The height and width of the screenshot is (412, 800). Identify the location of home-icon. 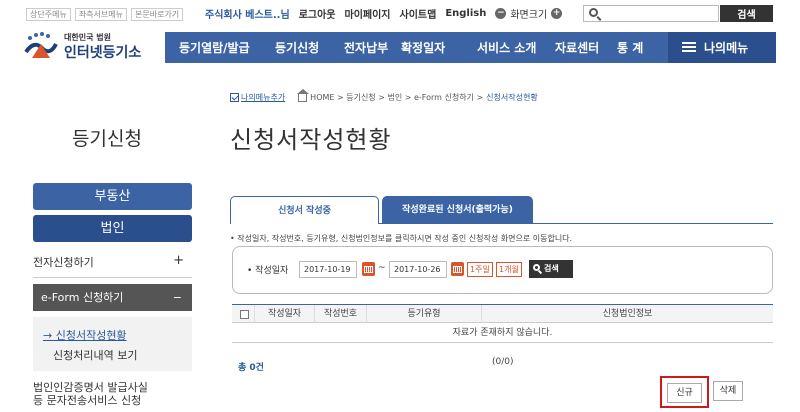
(303, 95).